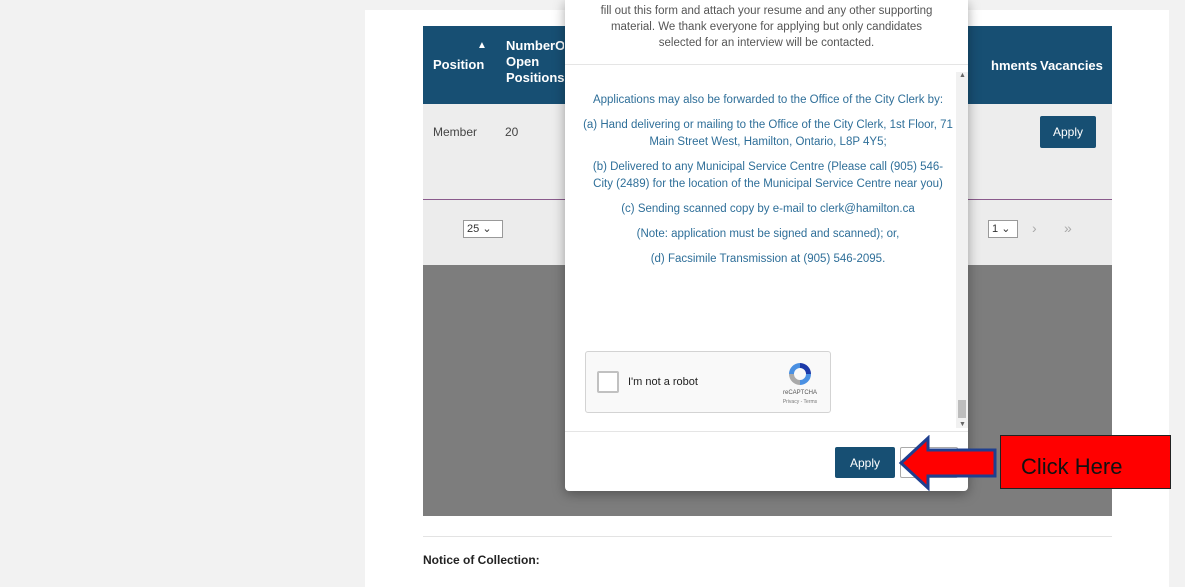 This screenshot has height=587, width=1185. Describe the element at coordinates (995, 229) in the screenshot. I see `page-value: 1` at that location.